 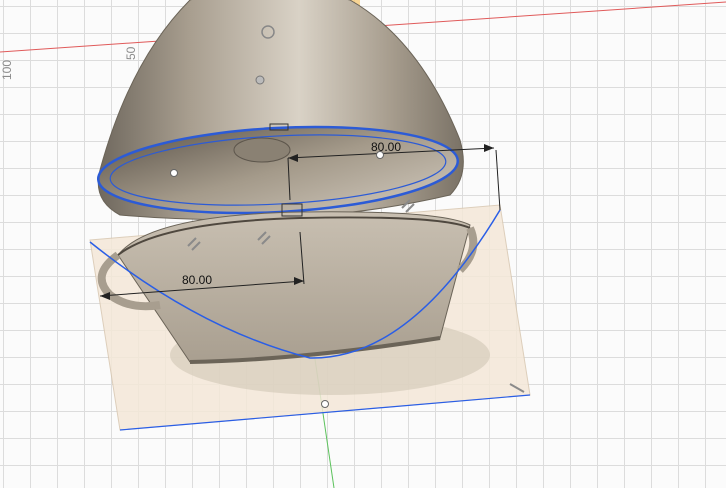 I want to click on dimension-upper-arrow-right, so click(x=489, y=148).